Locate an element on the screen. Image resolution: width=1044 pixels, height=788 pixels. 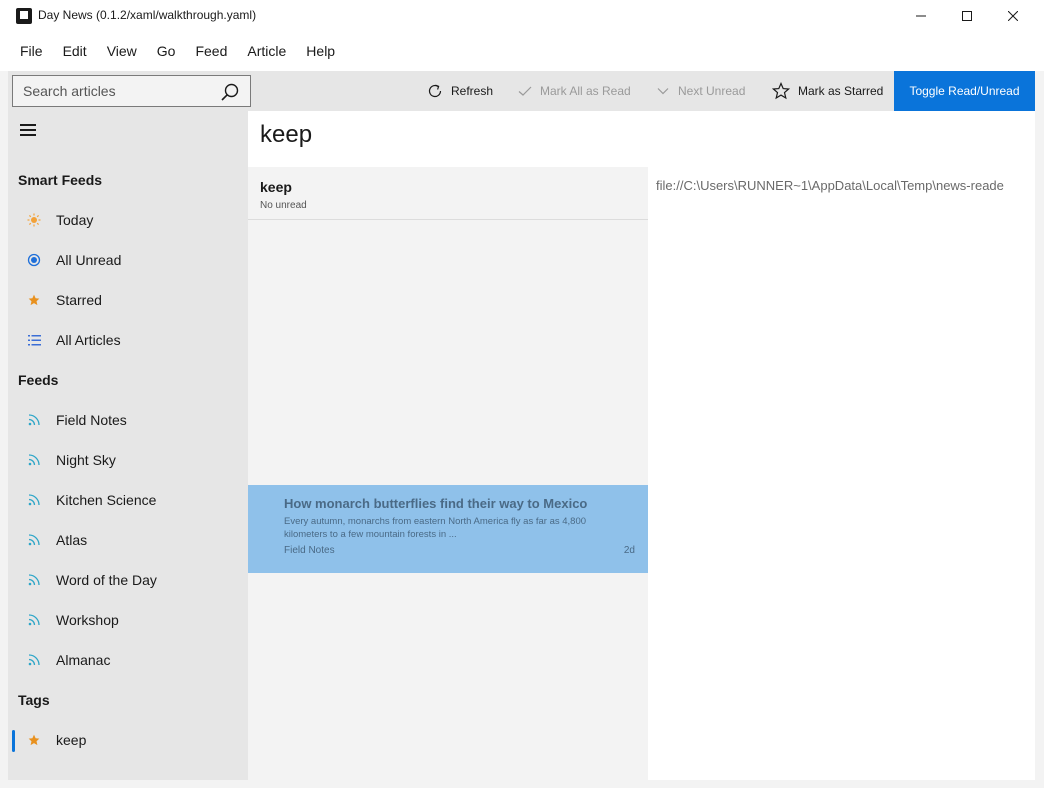
unread-count: No unread is located at coordinates (283, 205).